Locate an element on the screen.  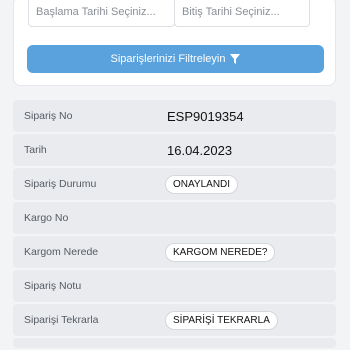
reorder-label: Siparişi Tekrarla is located at coordinates (61, 320).